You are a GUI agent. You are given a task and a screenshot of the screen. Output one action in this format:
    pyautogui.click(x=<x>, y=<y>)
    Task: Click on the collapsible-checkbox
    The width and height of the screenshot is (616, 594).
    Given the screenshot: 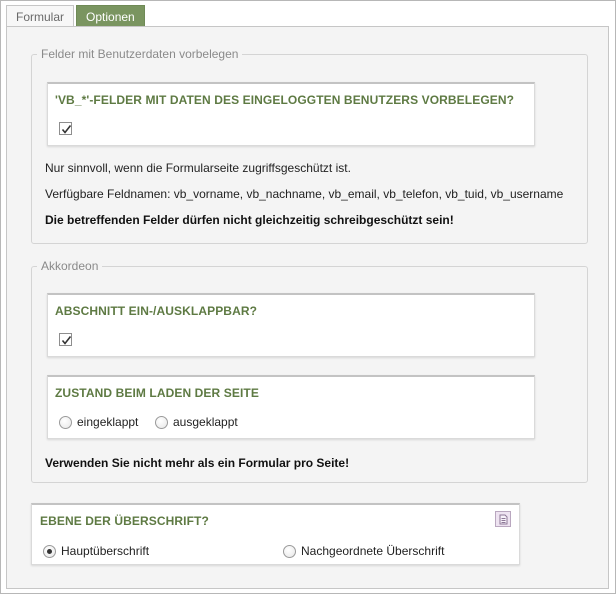 What is the action you would take?
    pyautogui.click(x=65, y=339)
    